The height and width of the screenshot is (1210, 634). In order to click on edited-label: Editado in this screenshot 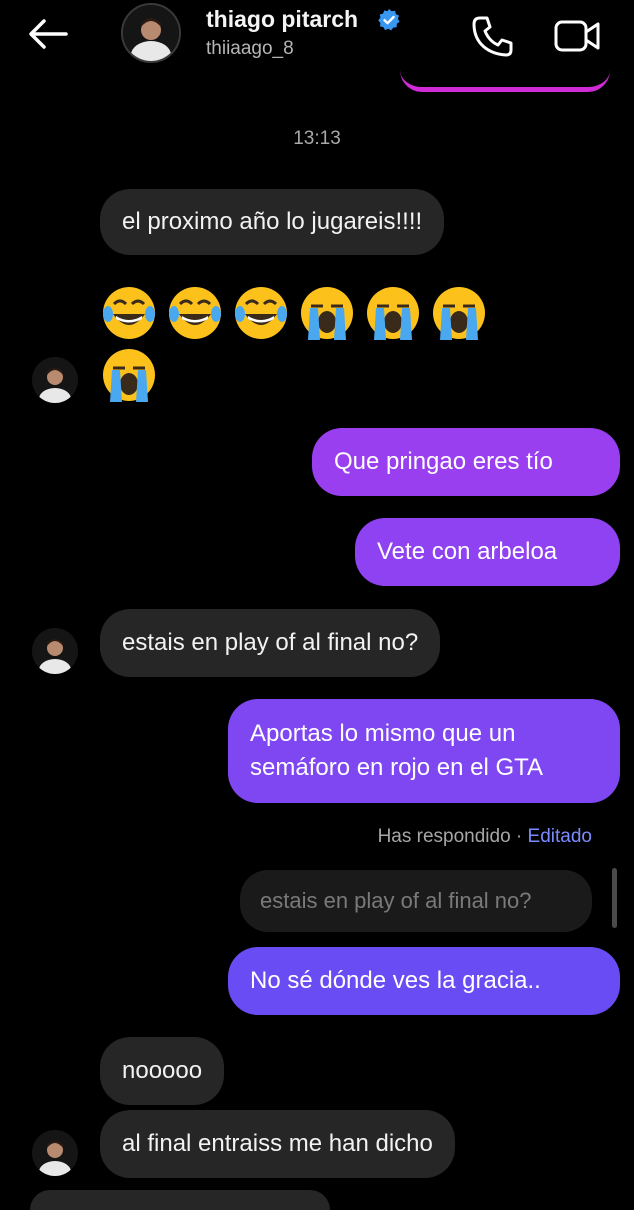, I will do `click(560, 836)`.